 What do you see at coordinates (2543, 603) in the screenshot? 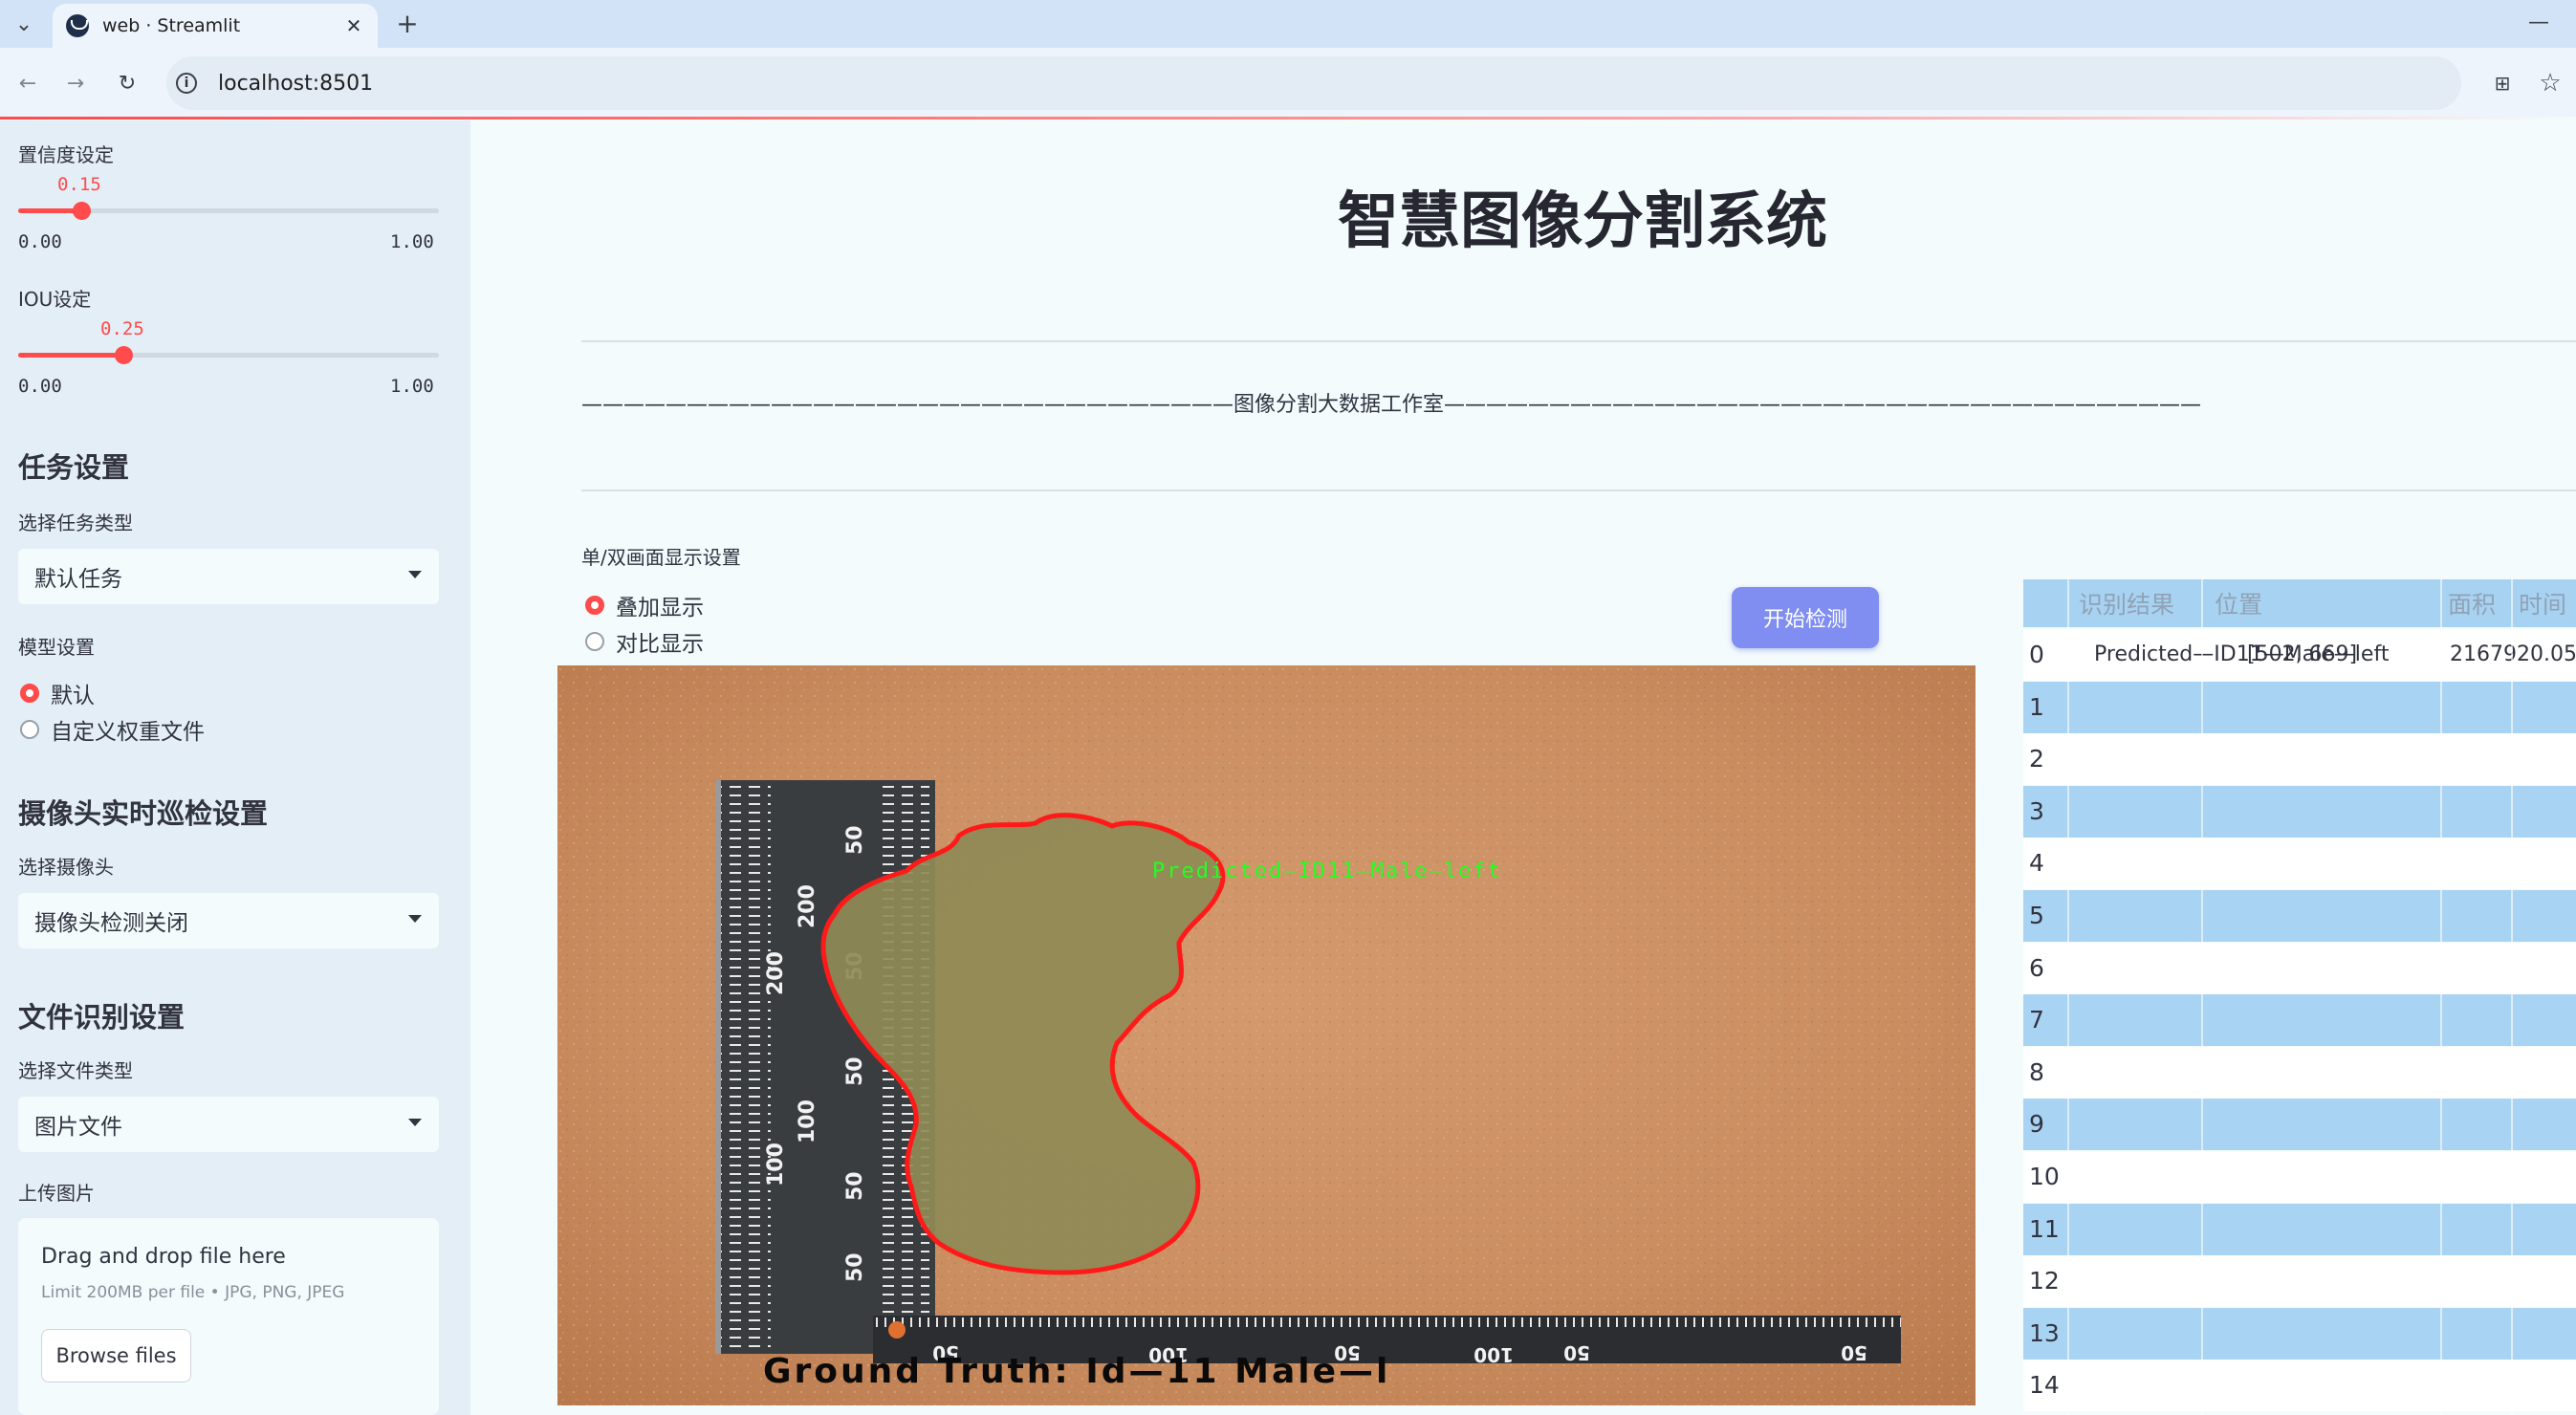
I see `column-header-time: 时间` at bounding box center [2543, 603].